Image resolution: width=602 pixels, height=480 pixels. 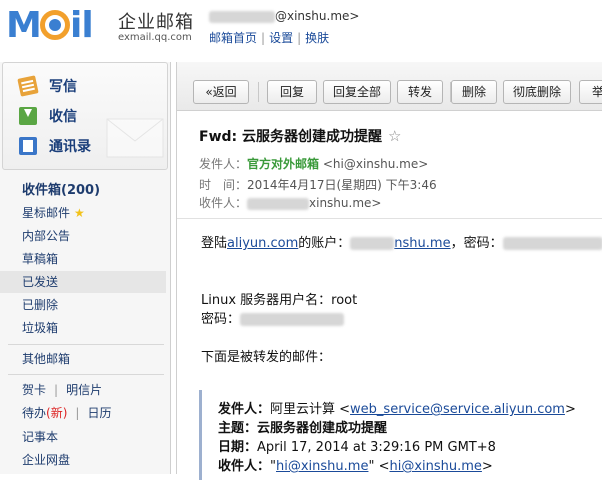 What do you see at coordinates (46, 213) in the screenshot?
I see `starred-label: 星标邮件` at bounding box center [46, 213].